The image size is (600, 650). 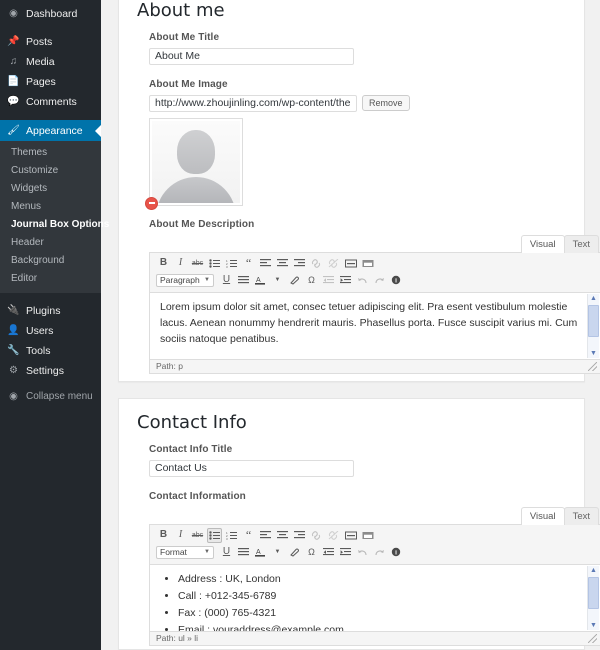 What do you see at coordinates (50, 14) in the screenshot?
I see `sidebar-item-dashboard: ◉ Dashboard` at bounding box center [50, 14].